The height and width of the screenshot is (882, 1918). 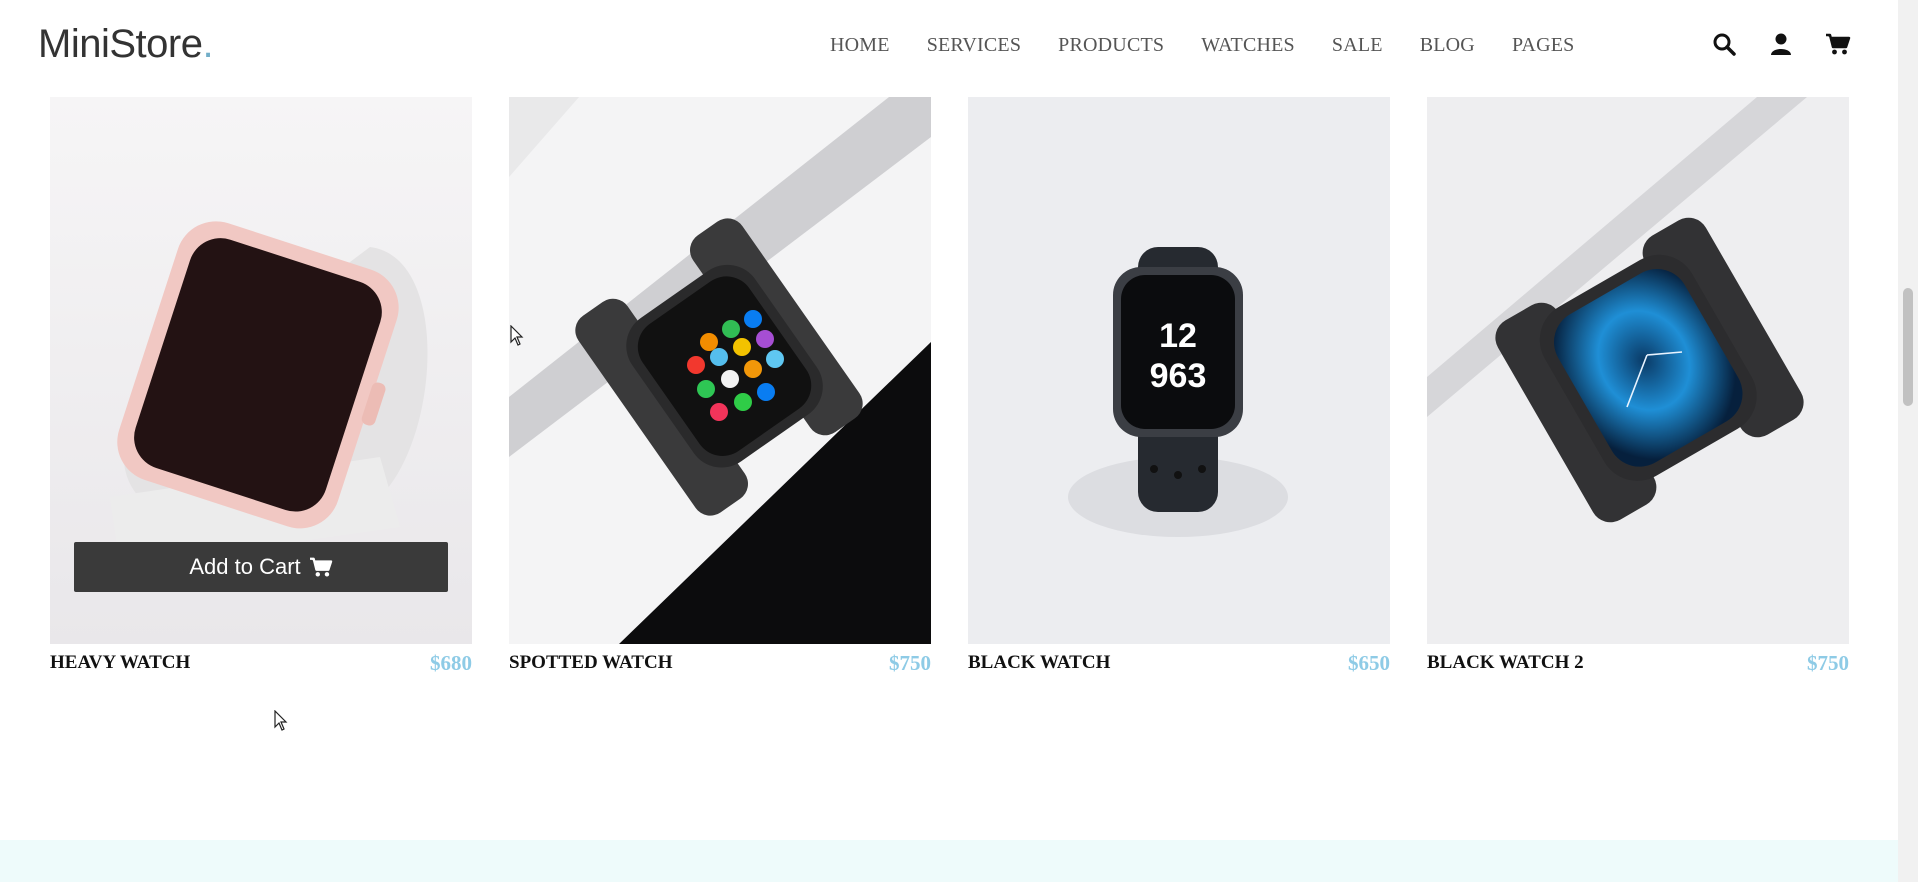 What do you see at coordinates (1111, 45) in the screenshot?
I see `nav-item-products: PRODUCTS` at bounding box center [1111, 45].